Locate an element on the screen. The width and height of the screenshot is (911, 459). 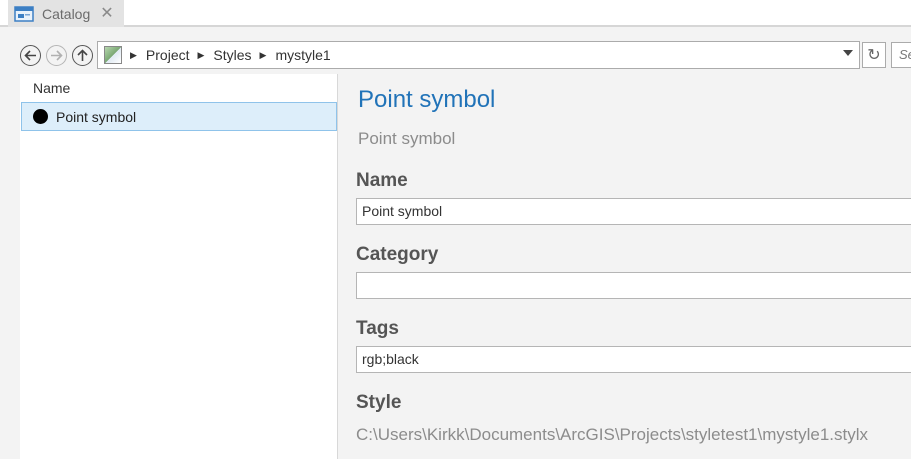
breadcrumb-styles: Styles is located at coordinates (232, 55).